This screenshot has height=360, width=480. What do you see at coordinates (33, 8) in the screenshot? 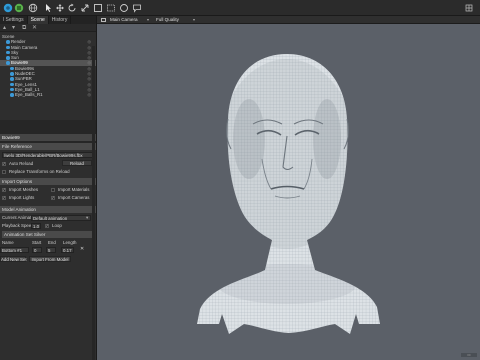
I see `globe-icon` at bounding box center [33, 8].